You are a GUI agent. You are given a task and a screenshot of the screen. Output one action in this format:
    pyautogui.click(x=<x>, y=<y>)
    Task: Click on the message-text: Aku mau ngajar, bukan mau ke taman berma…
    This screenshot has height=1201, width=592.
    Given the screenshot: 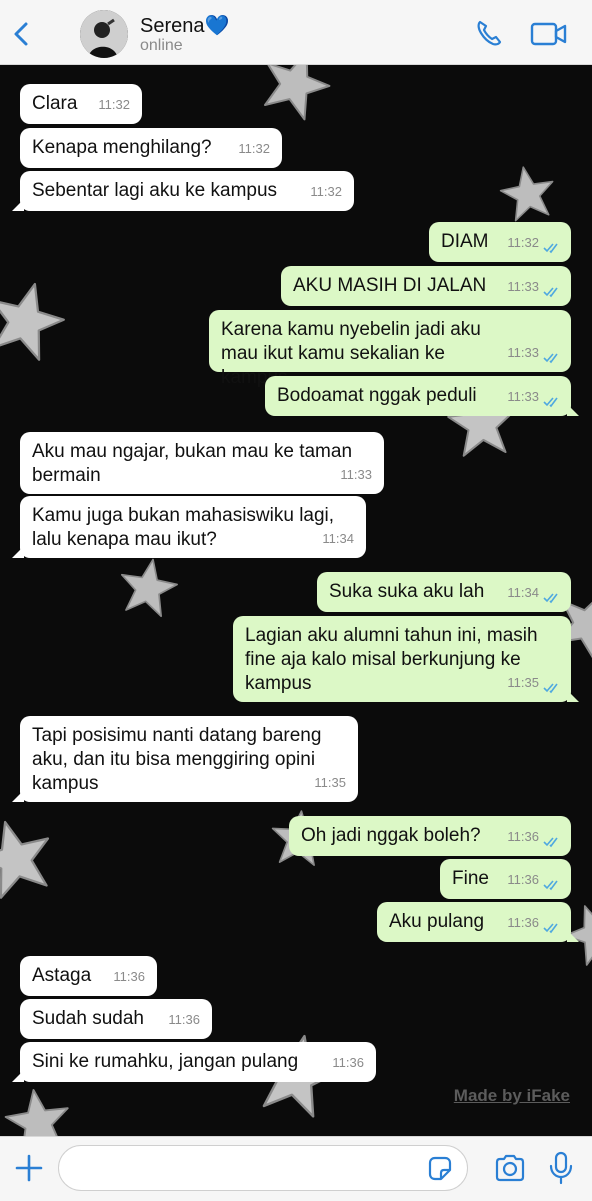 What is the action you would take?
    pyautogui.click(x=192, y=463)
    